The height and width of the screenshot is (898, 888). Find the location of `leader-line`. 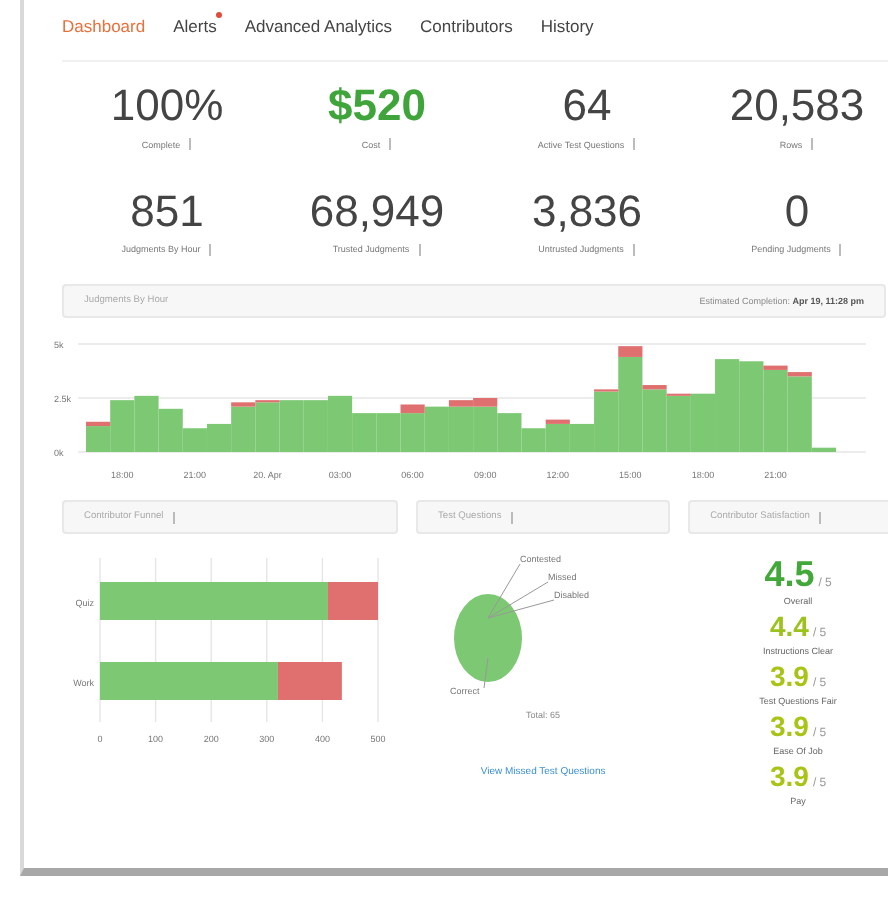

leader-line is located at coordinates (485, 673).